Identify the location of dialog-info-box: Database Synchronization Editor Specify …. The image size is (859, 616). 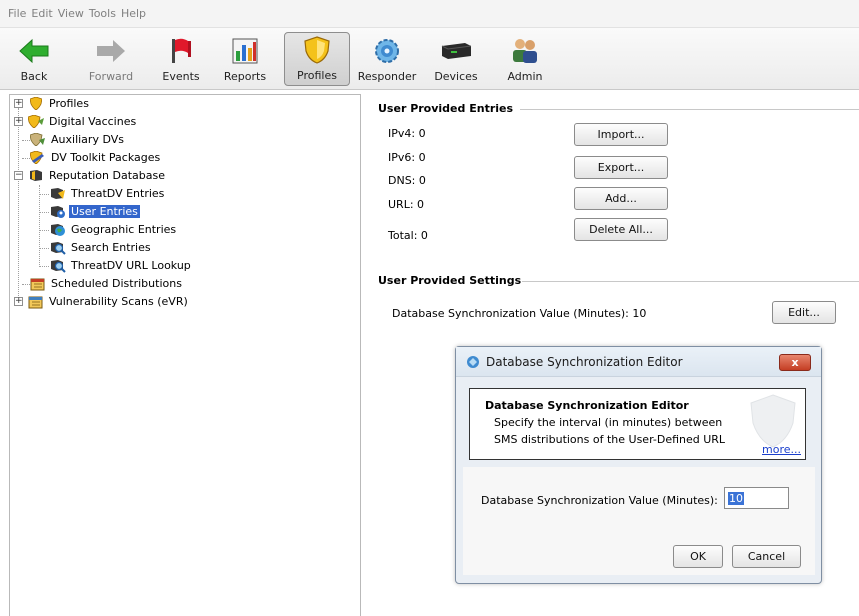
(637, 424).